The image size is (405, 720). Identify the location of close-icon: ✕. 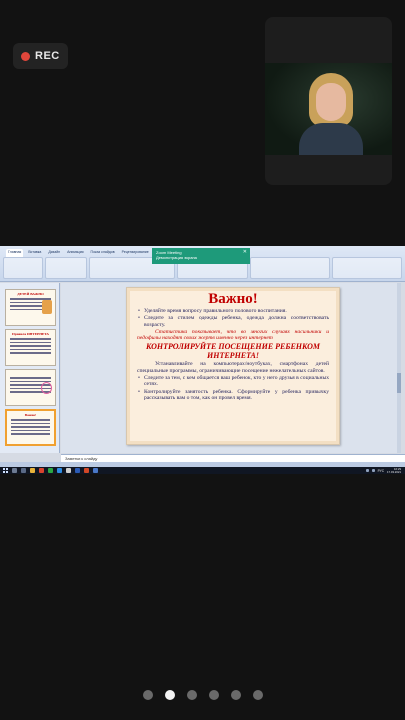
(245, 252).